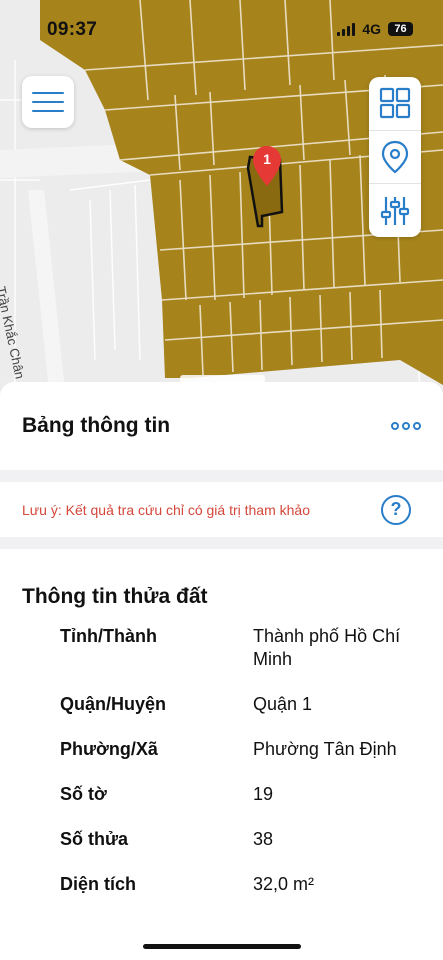 The height and width of the screenshot is (960, 443). I want to click on grid-layers-icon, so click(395, 103).